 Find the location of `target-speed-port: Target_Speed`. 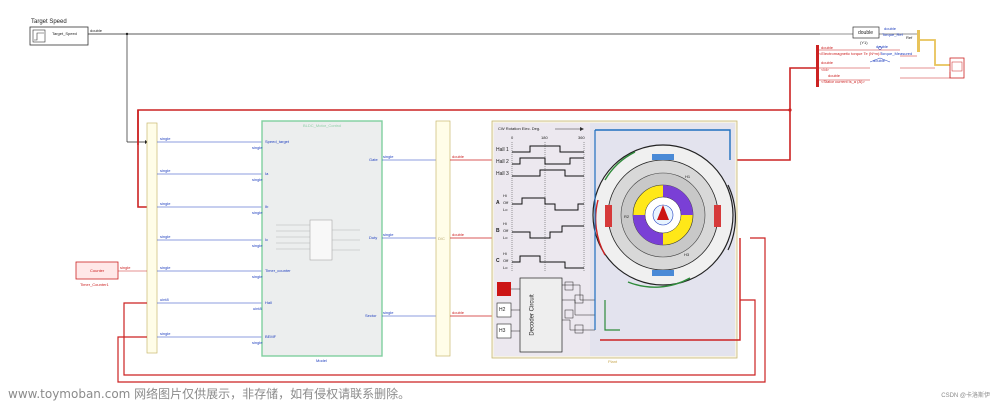

target-speed-port: Target_Speed is located at coordinates (64, 33).